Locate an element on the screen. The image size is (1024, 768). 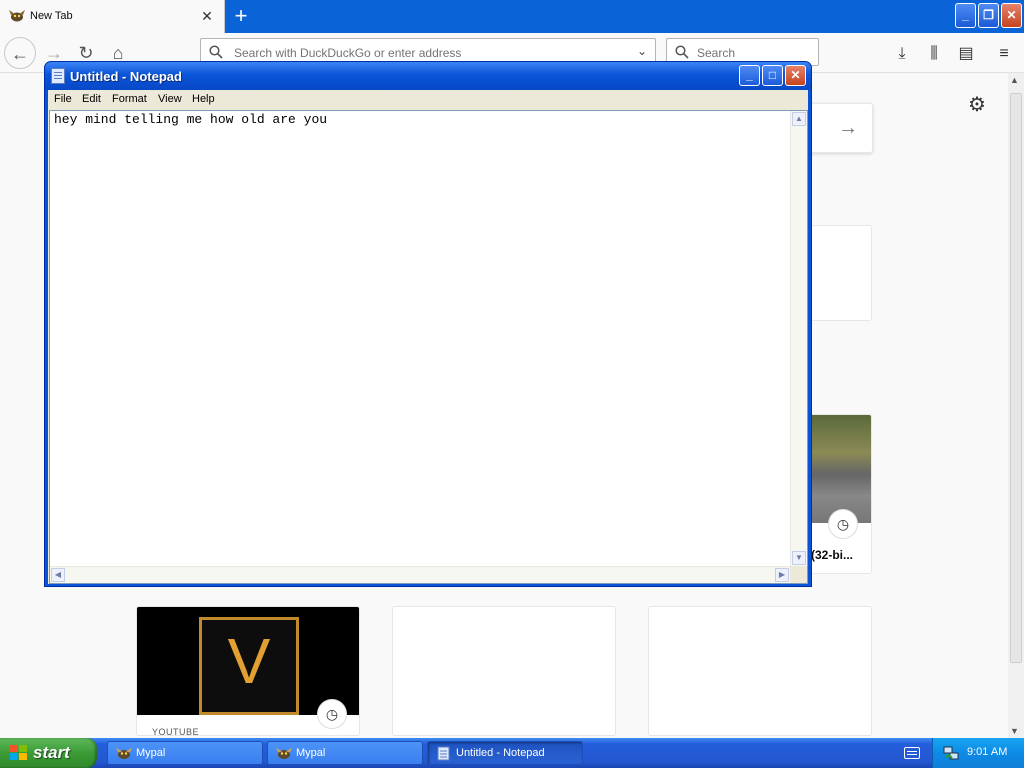
arrow-right-icon: → is located at coordinates (848, 128).